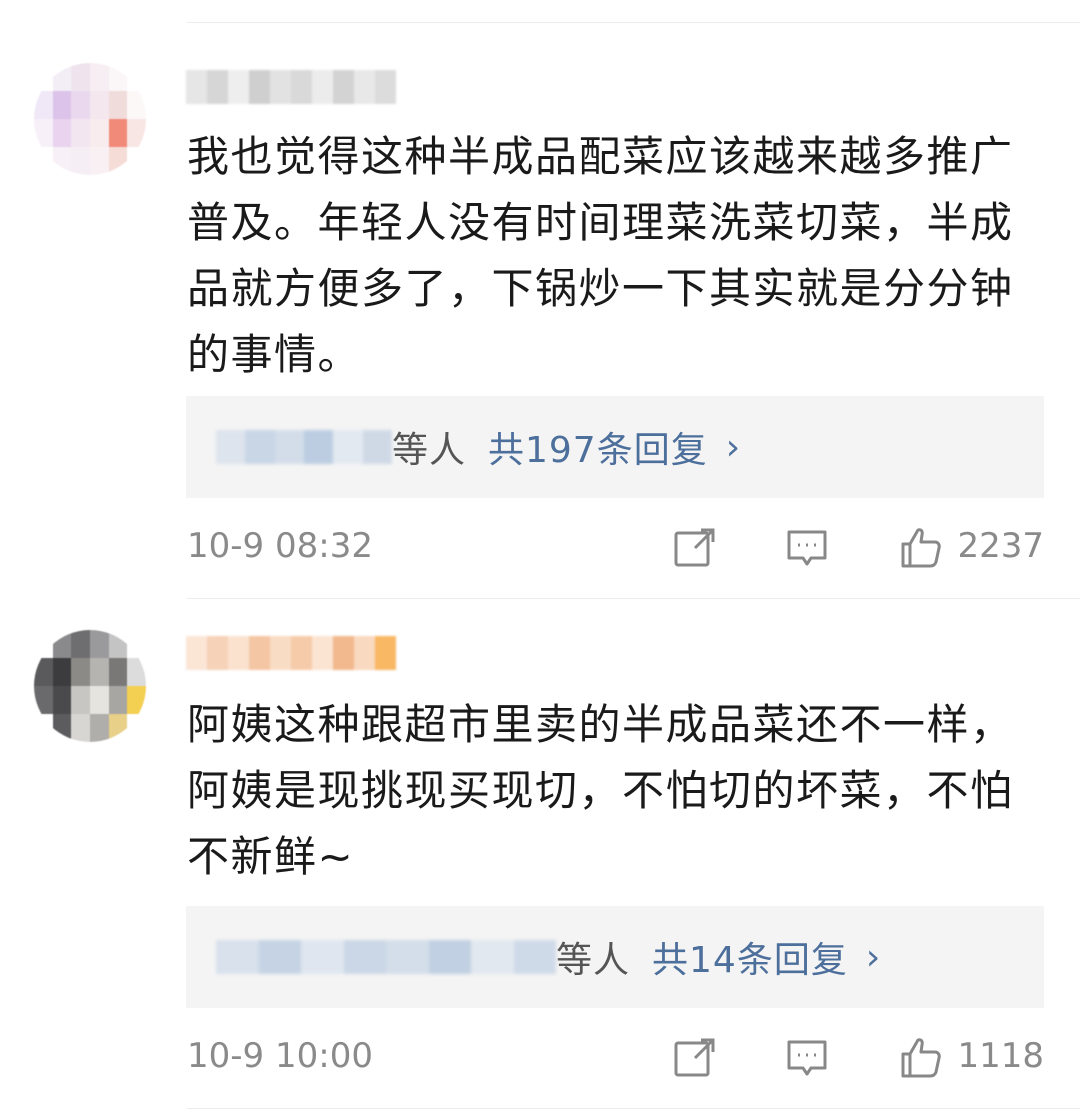 Image resolution: width=1080 pixels, height=1120 pixels. I want to click on comment-text-line: 品就方便多了，下锅炒一下其实就是分分钟, so click(600, 288).